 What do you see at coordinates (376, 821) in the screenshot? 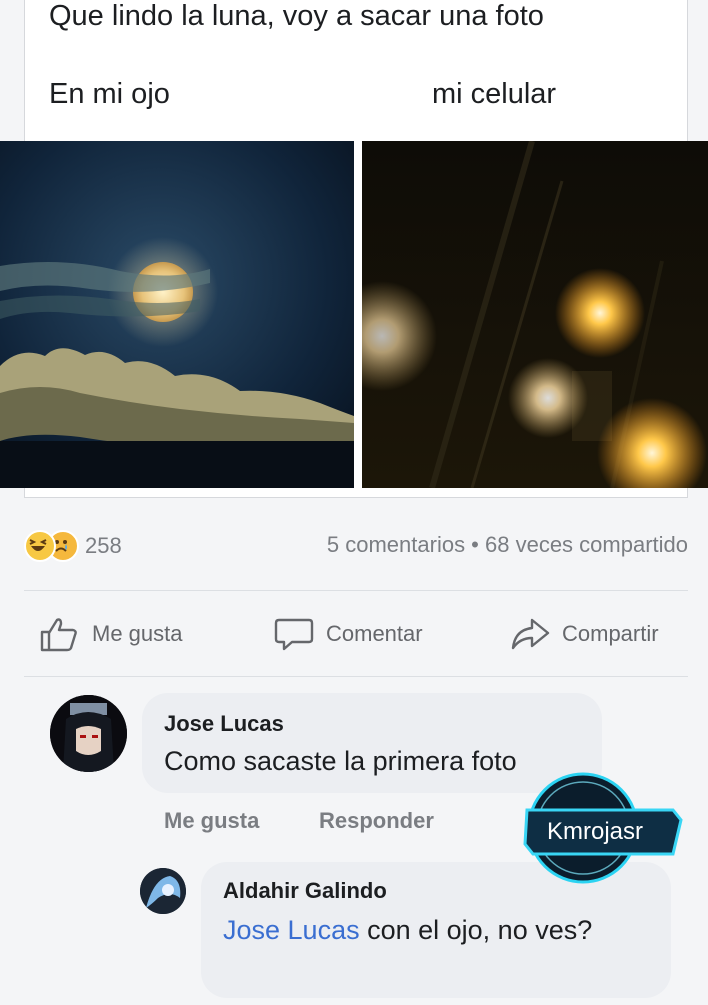
I see `comment-reply-link: Responder` at bounding box center [376, 821].